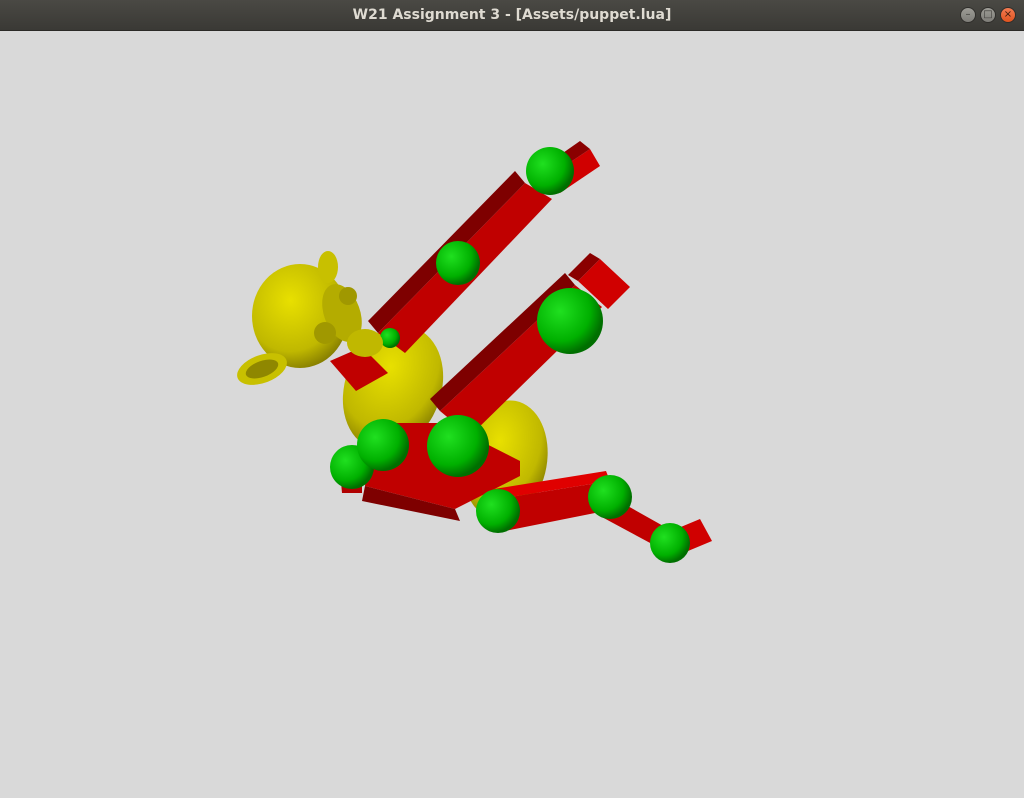  Describe the element at coordinates (498, 511) in the screenshot. I see `right-hip-joint` at that location.